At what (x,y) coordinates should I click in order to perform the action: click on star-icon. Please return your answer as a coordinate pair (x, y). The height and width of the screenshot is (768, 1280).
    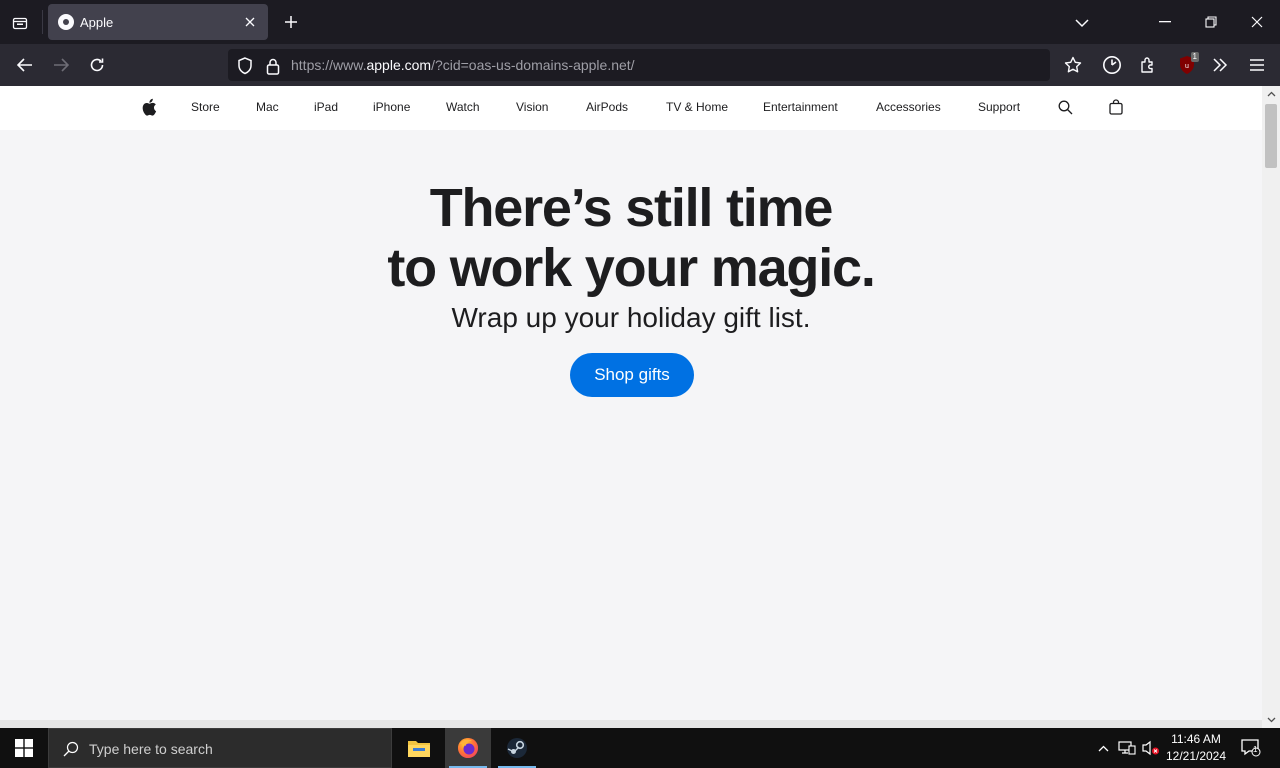
    Looking at the image, I should click on (1073, 64).